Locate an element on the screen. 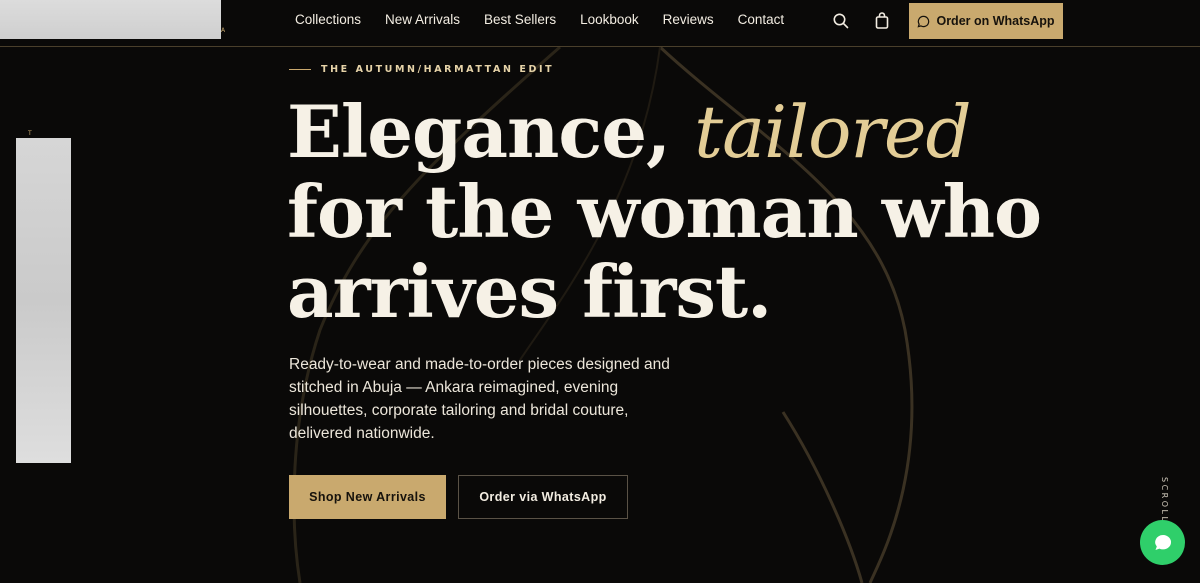 Image resolution: width=1200 pixels, height=583 pixels. shopping-bag-icon is located at coordinates (883, 21).